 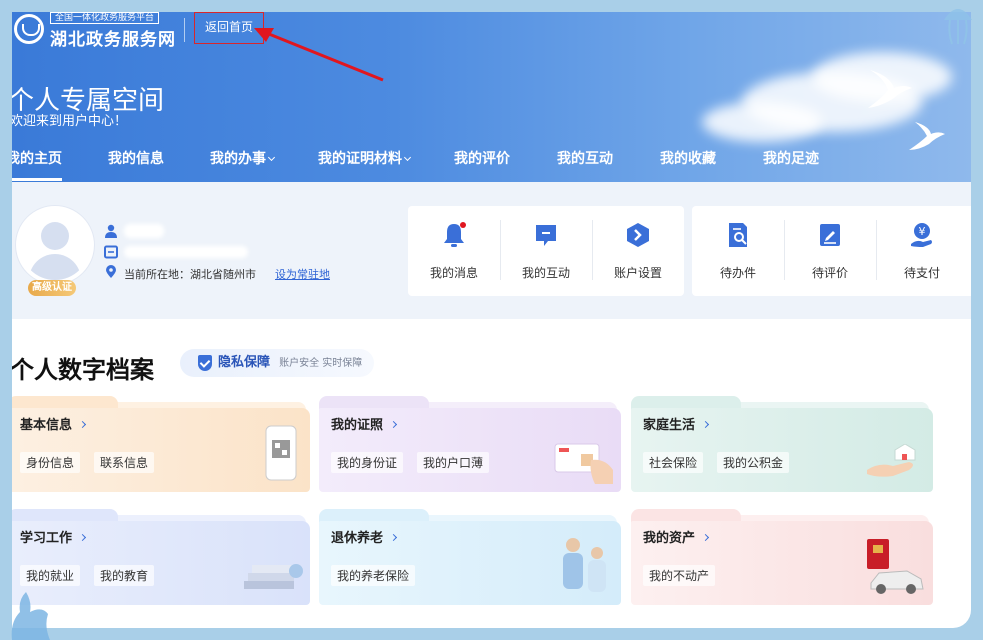 I want to click on nav-tab-label: 我的足迹, so click(x=791, y=159).